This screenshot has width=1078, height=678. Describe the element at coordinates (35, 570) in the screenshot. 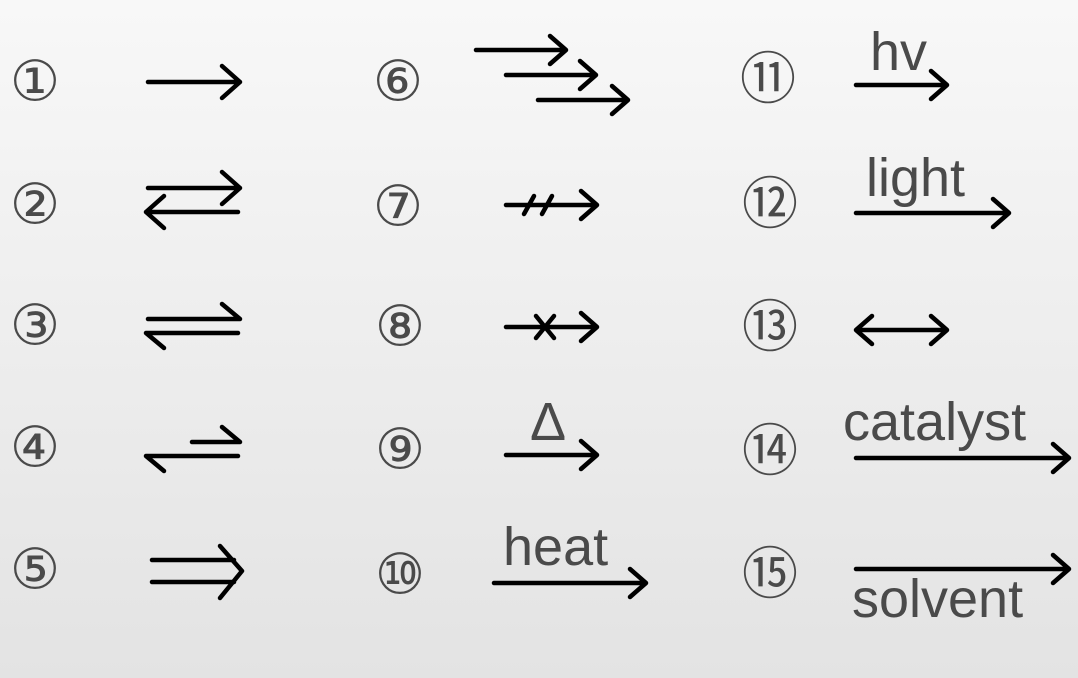

I see `number-5: ⑤` at that location.